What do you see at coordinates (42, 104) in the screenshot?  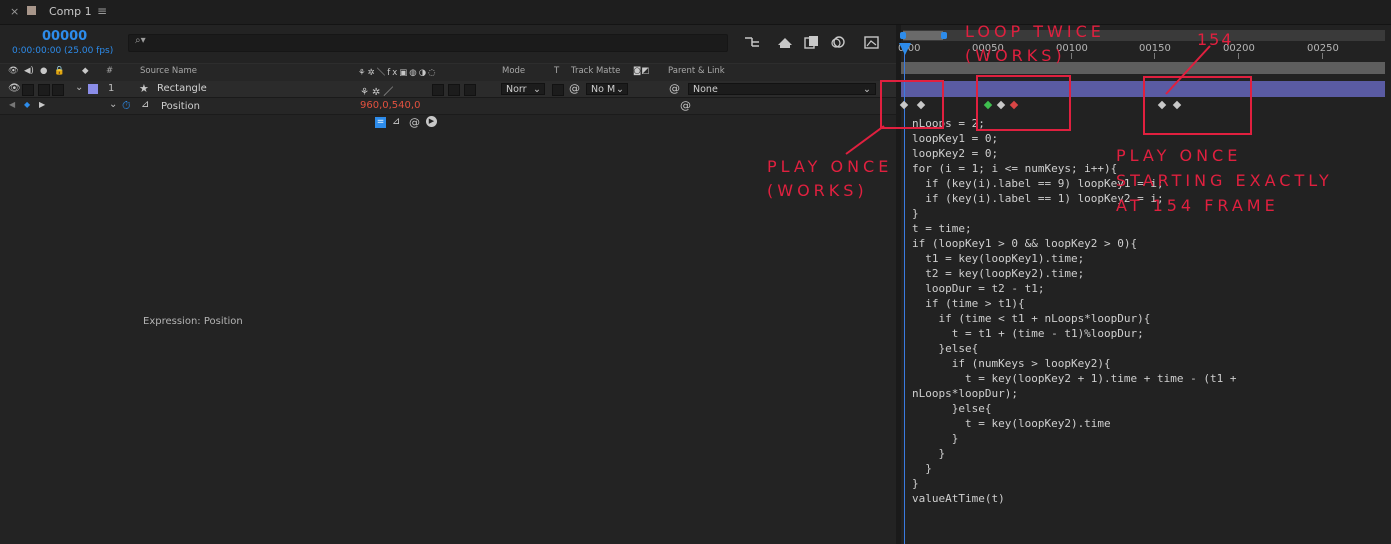 I see `next-keyframe-icon: ▶` at bounding box center [42, 104].